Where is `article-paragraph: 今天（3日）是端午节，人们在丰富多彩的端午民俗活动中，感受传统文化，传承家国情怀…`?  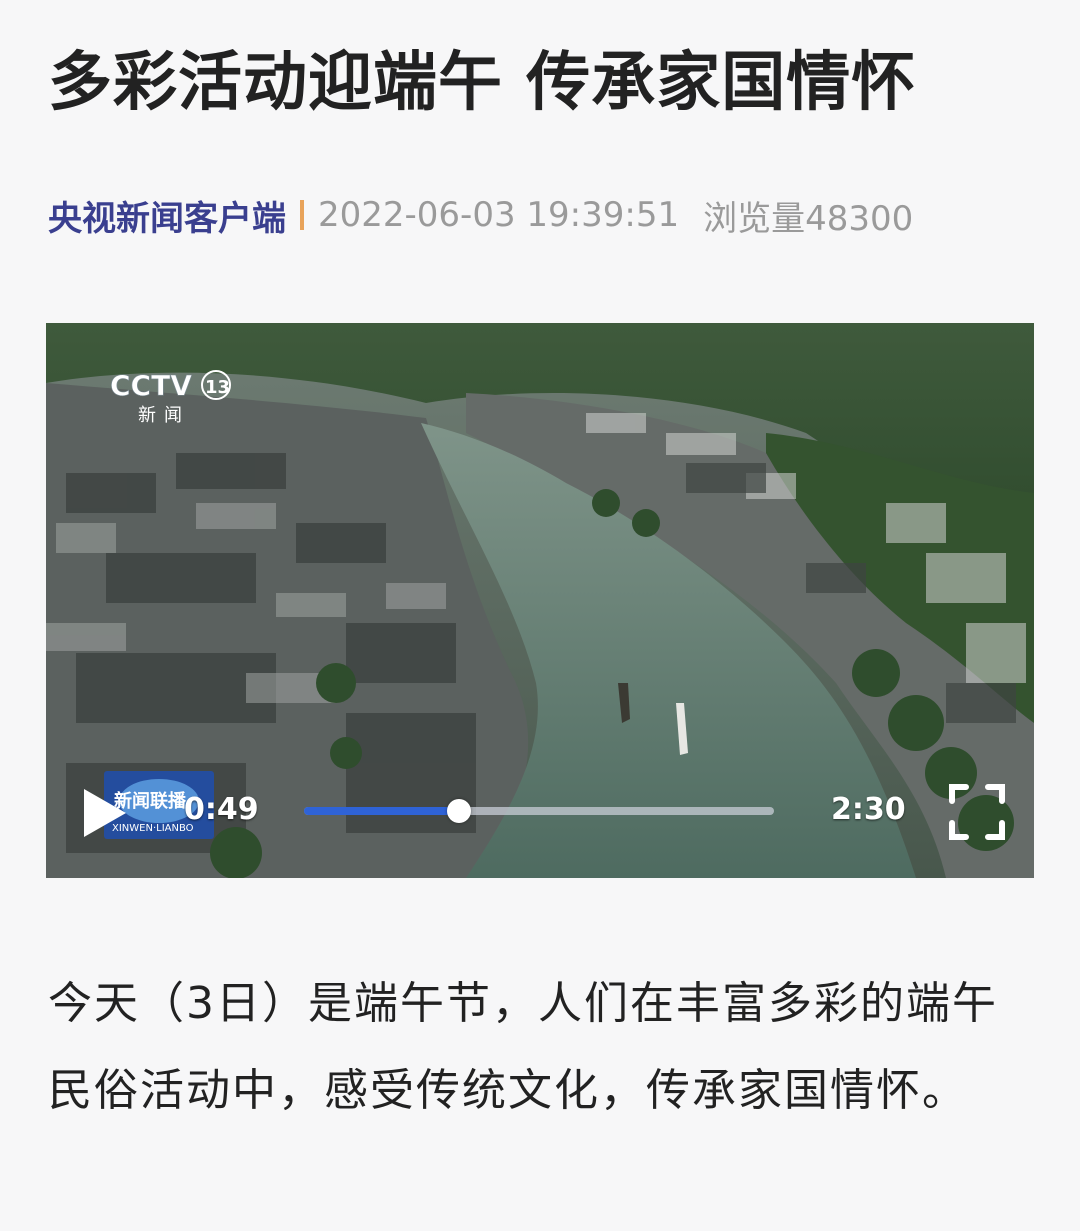 article-paragraph: 今天（3日）是端午节，人们在丰富多彩的端午民俗活动中，感受传统文化，传承家国情怀… is located at coordinates (523, 1047).